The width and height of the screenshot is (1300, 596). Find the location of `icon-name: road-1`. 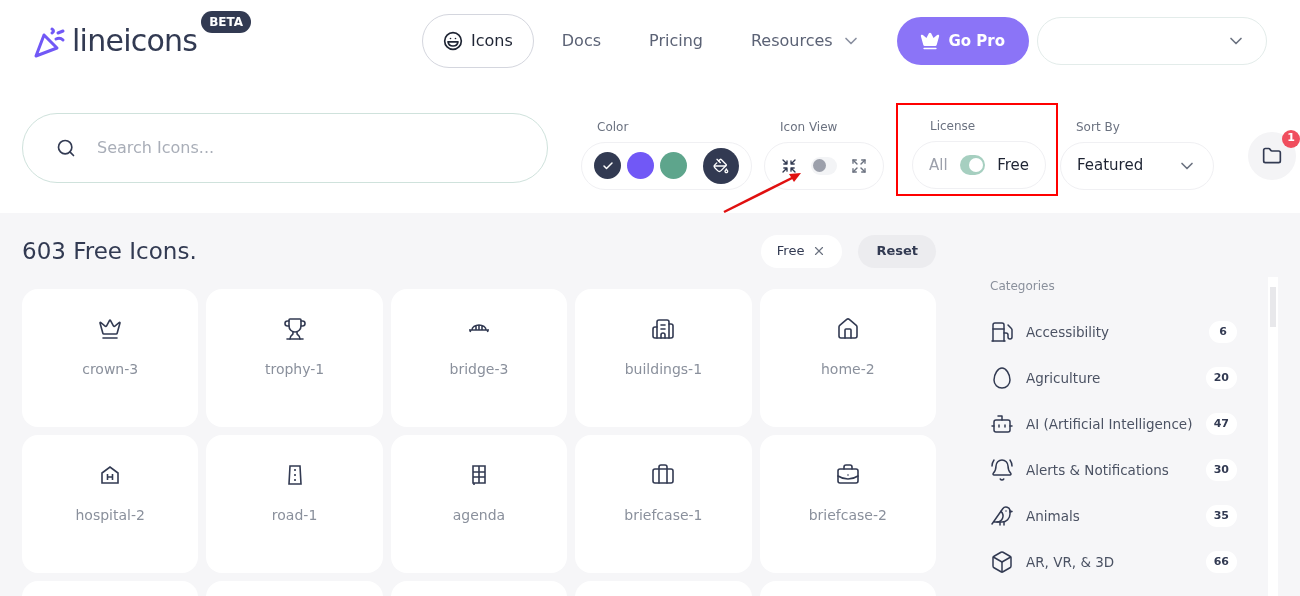

icon-name: road-1 is located at coordinates (294, 515).